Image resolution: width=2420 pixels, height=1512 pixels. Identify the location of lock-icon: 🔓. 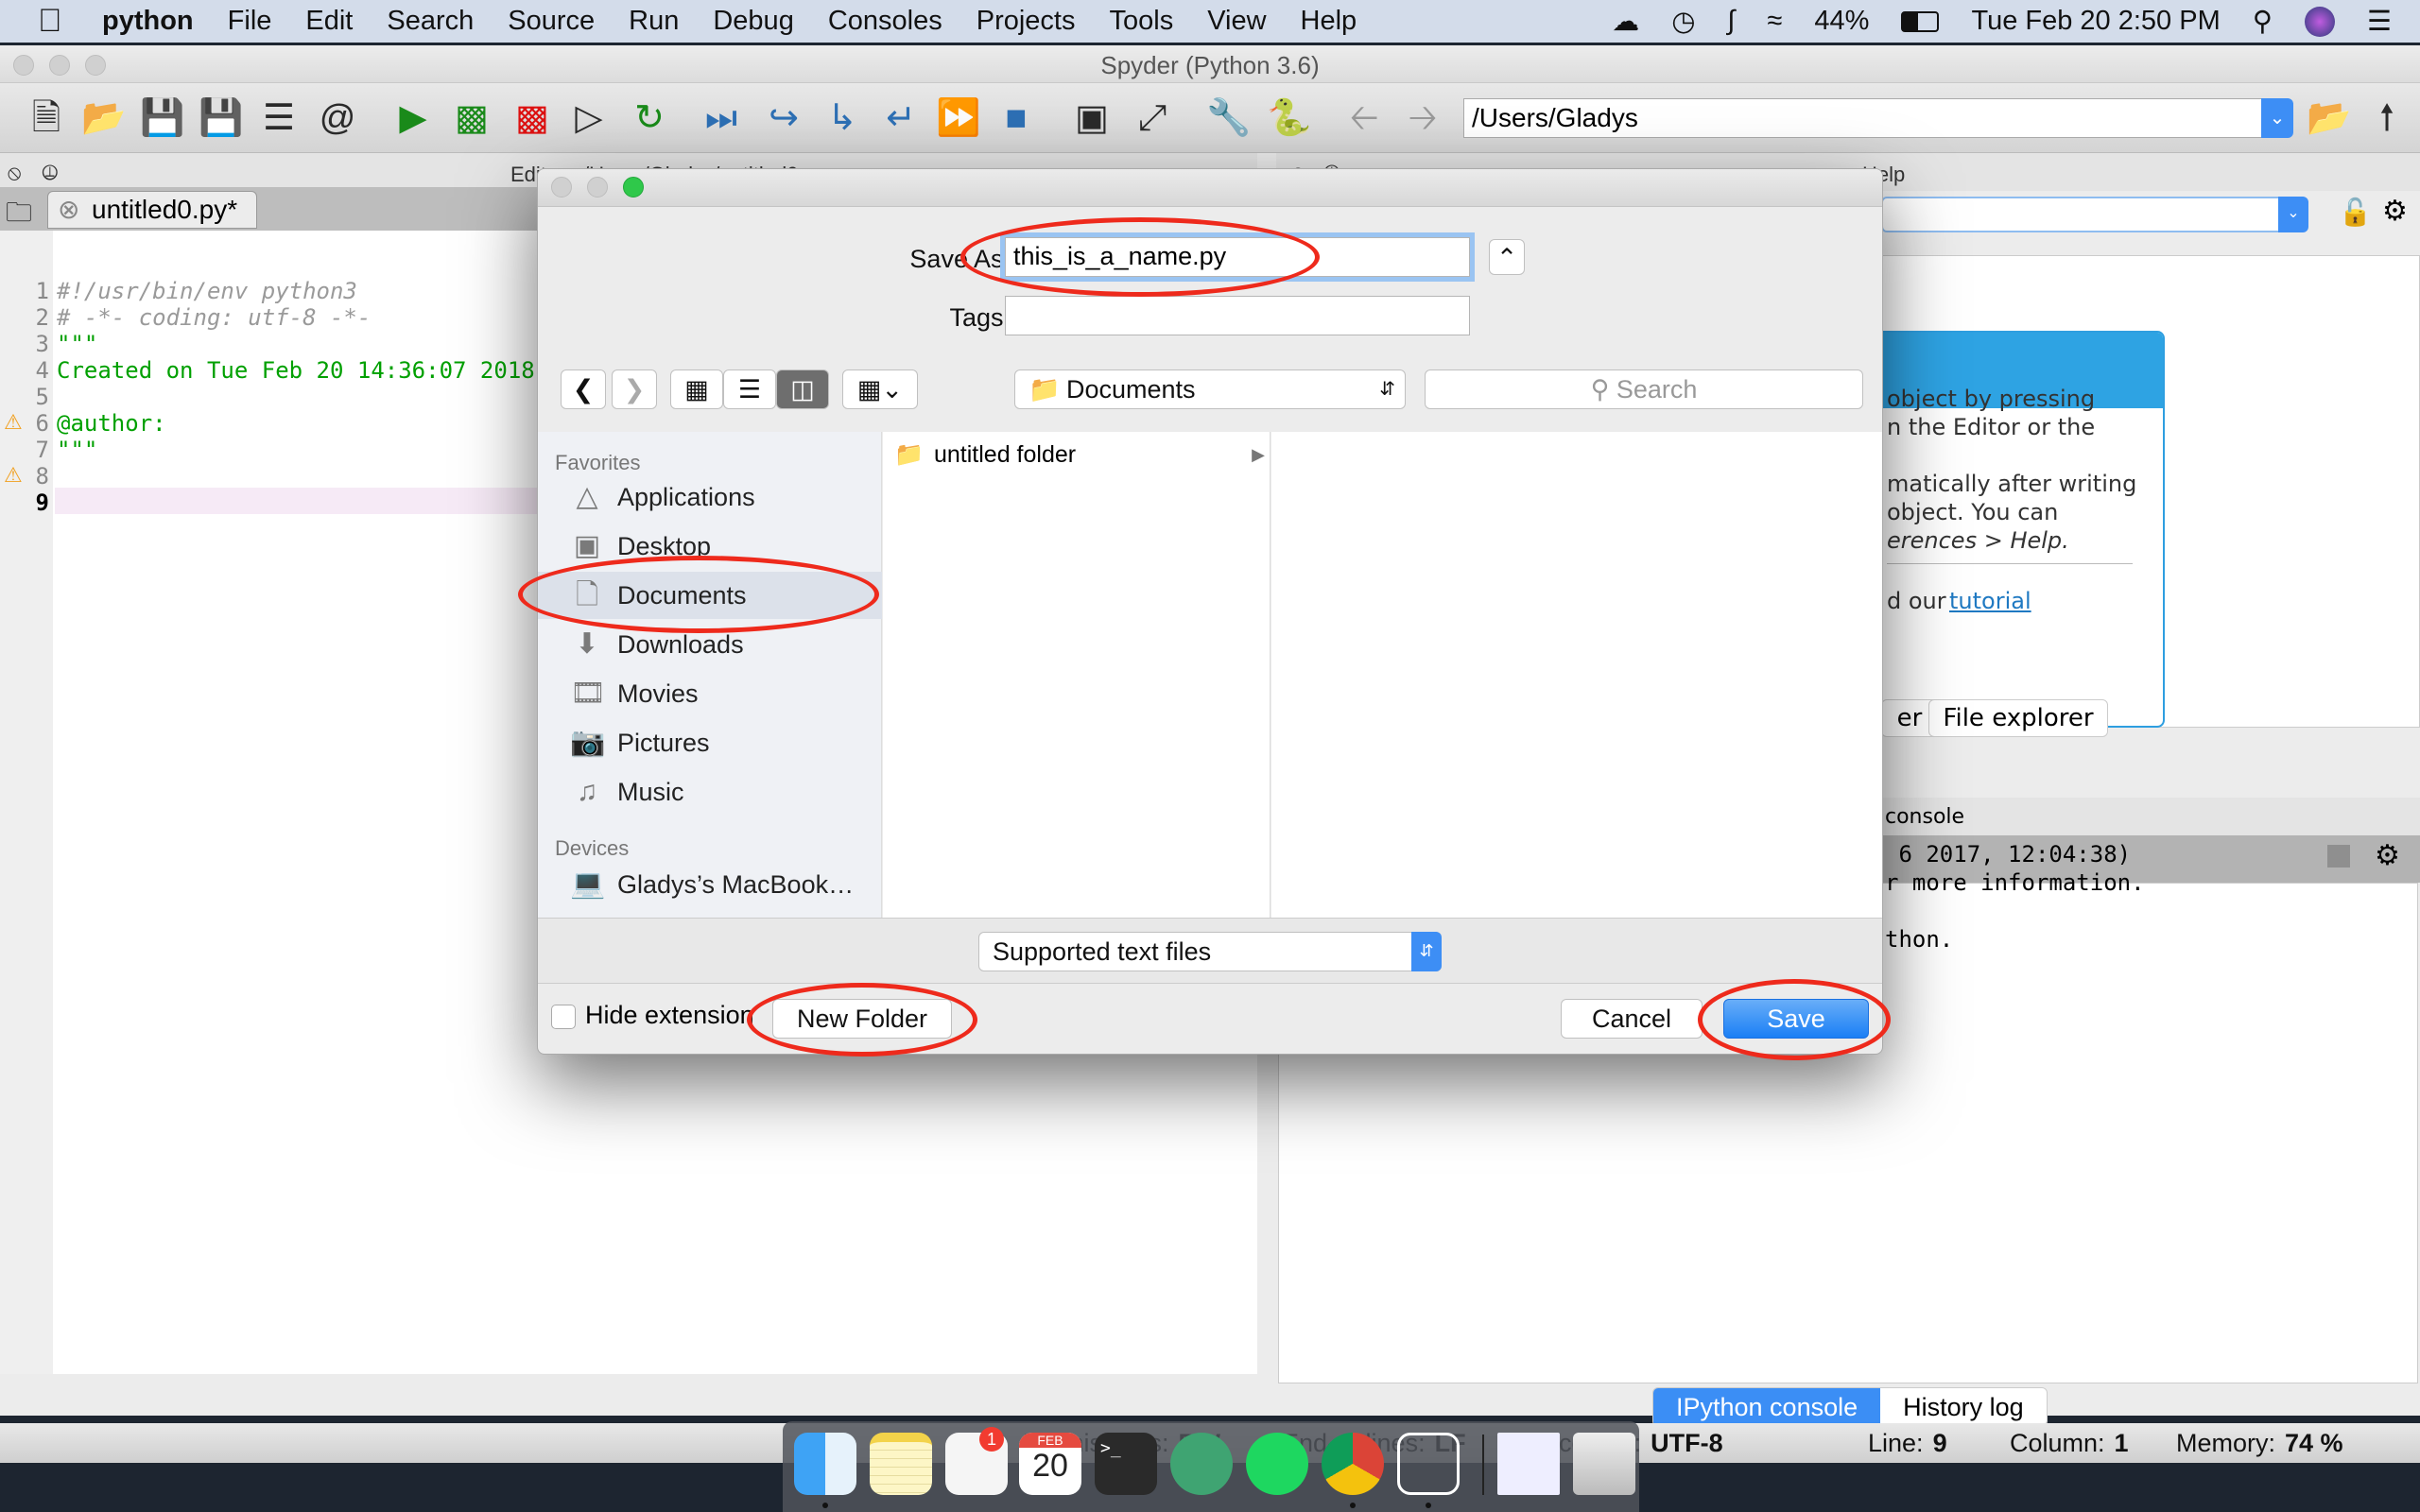
(2355, 212).